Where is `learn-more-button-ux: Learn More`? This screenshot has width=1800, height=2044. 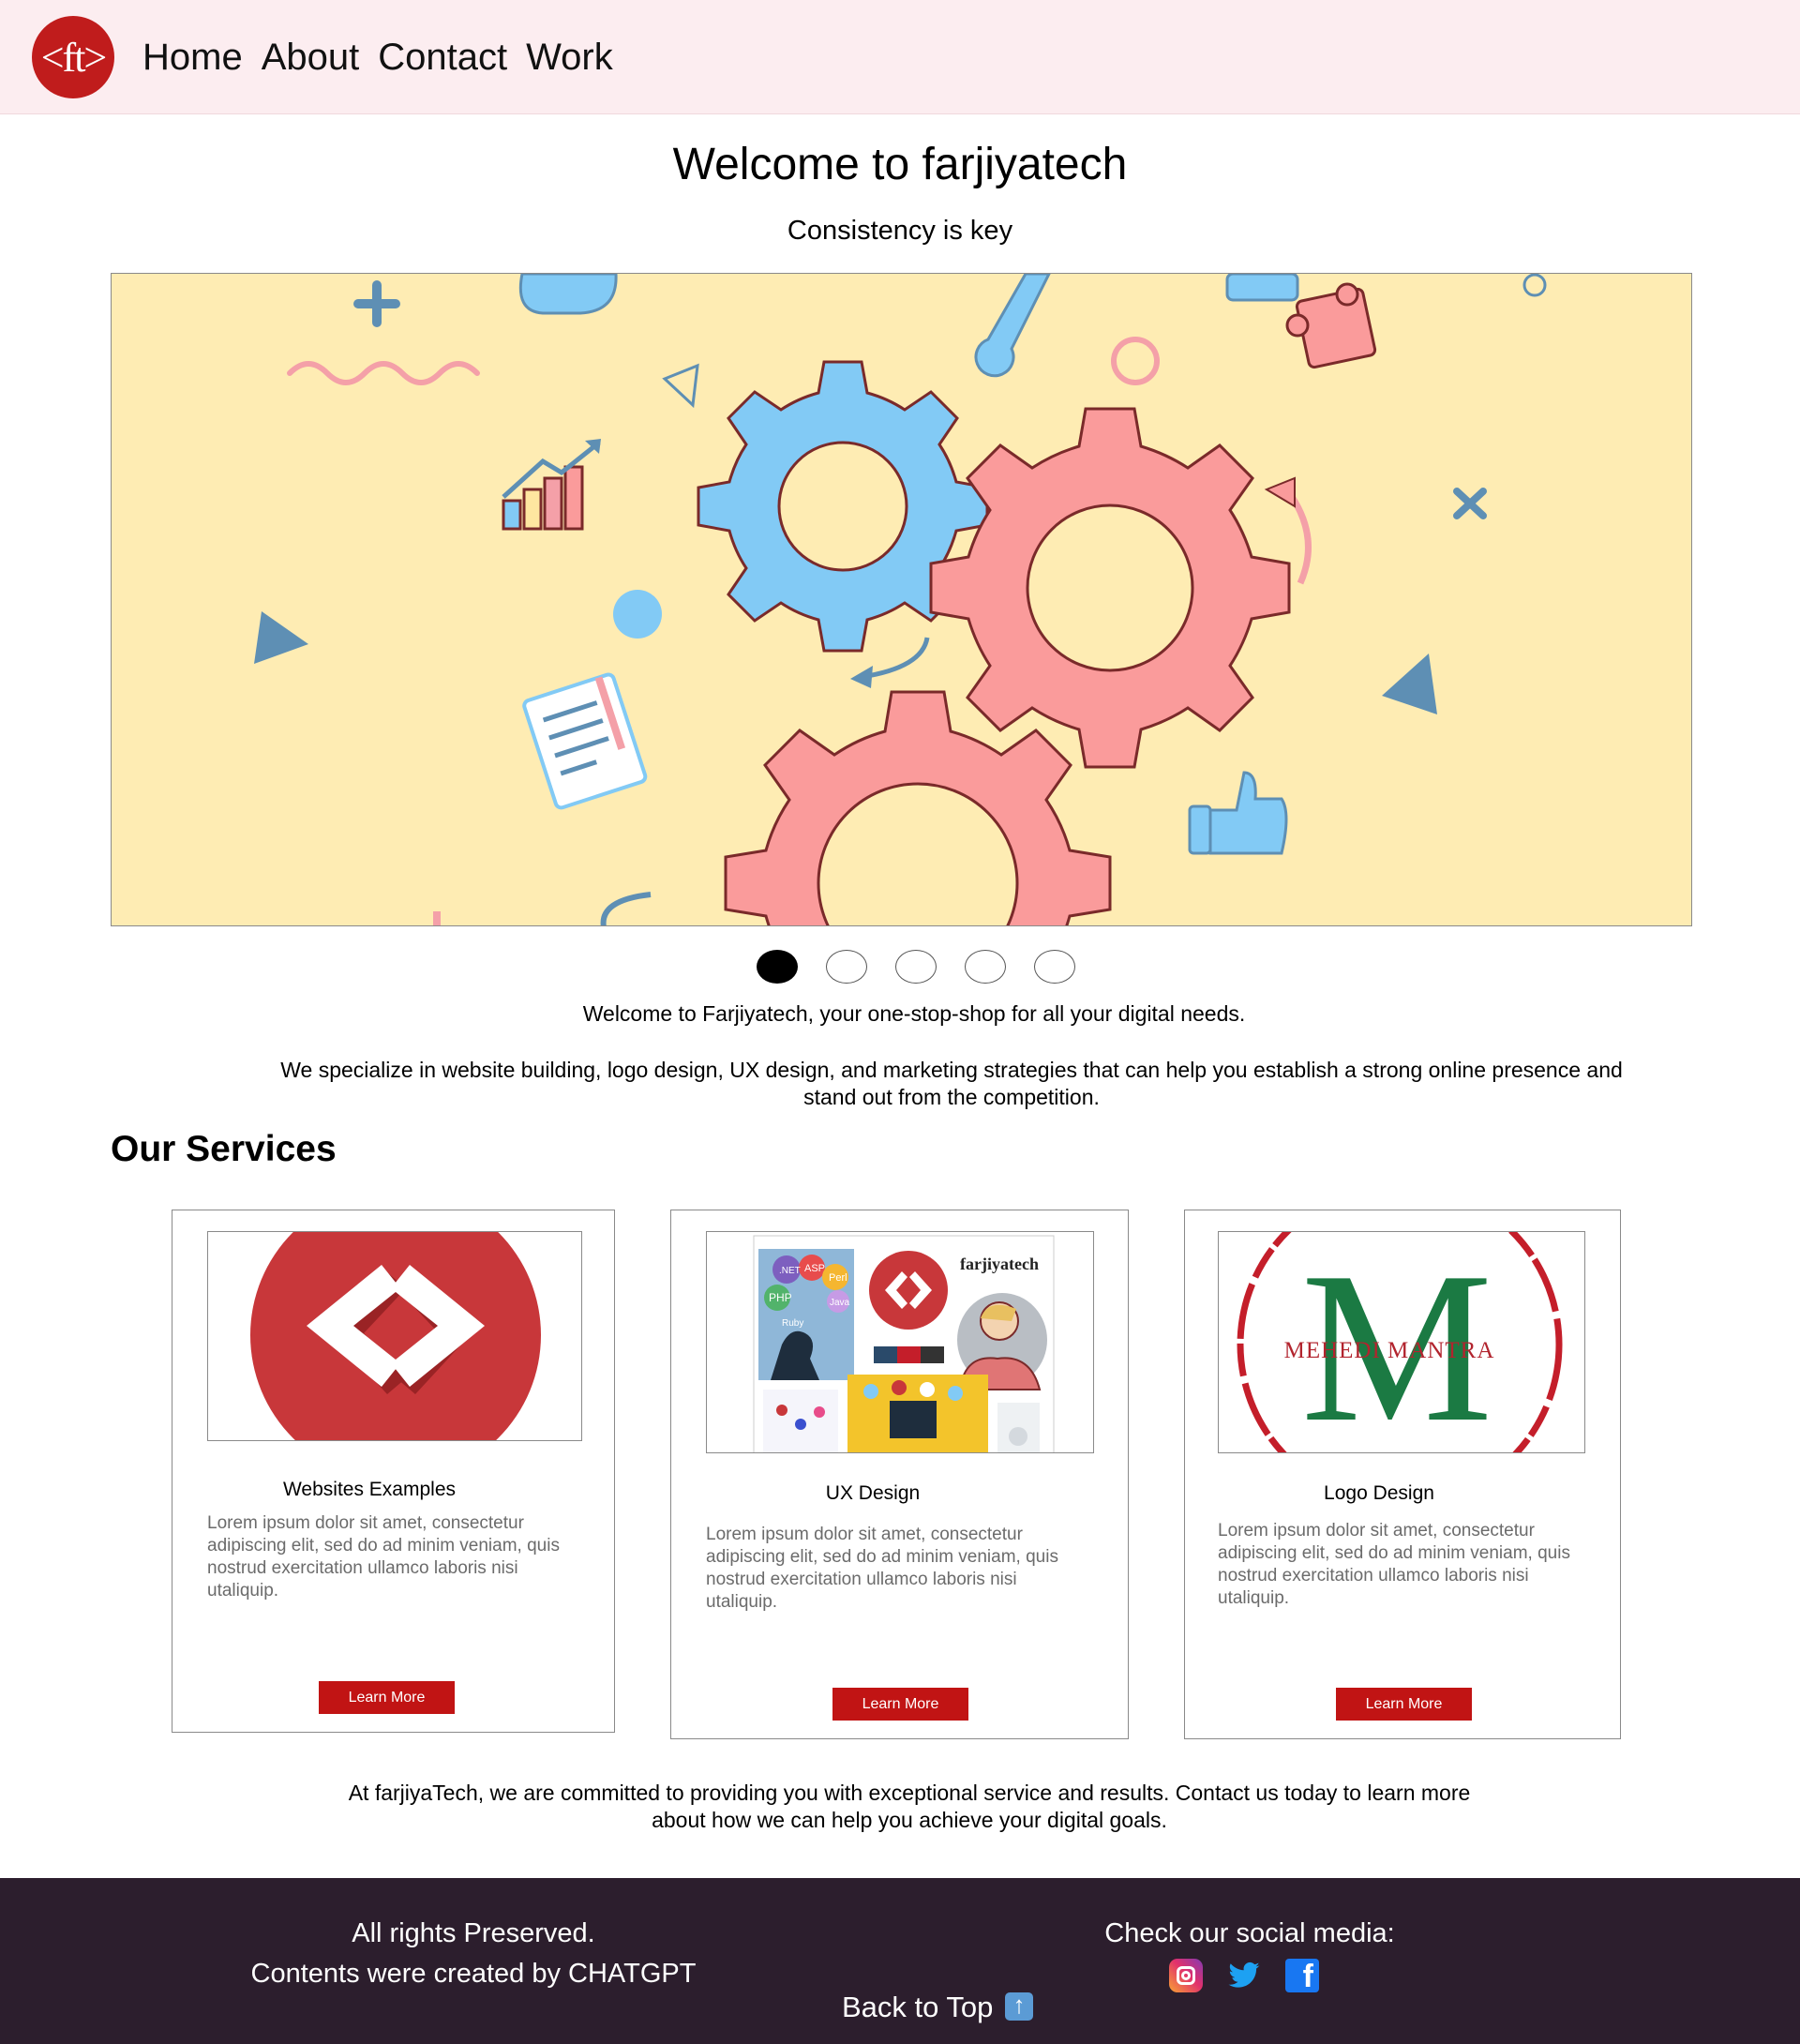
learn-more-button-ux: Learn More is located at coordinates (900, 1705).